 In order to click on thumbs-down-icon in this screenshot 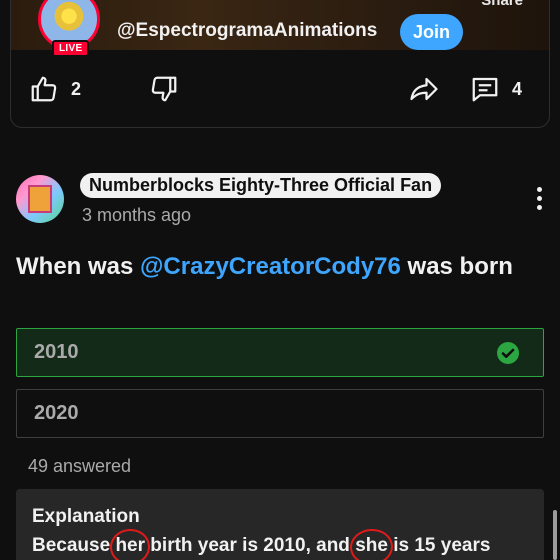, I will do `click(164, 89)`.